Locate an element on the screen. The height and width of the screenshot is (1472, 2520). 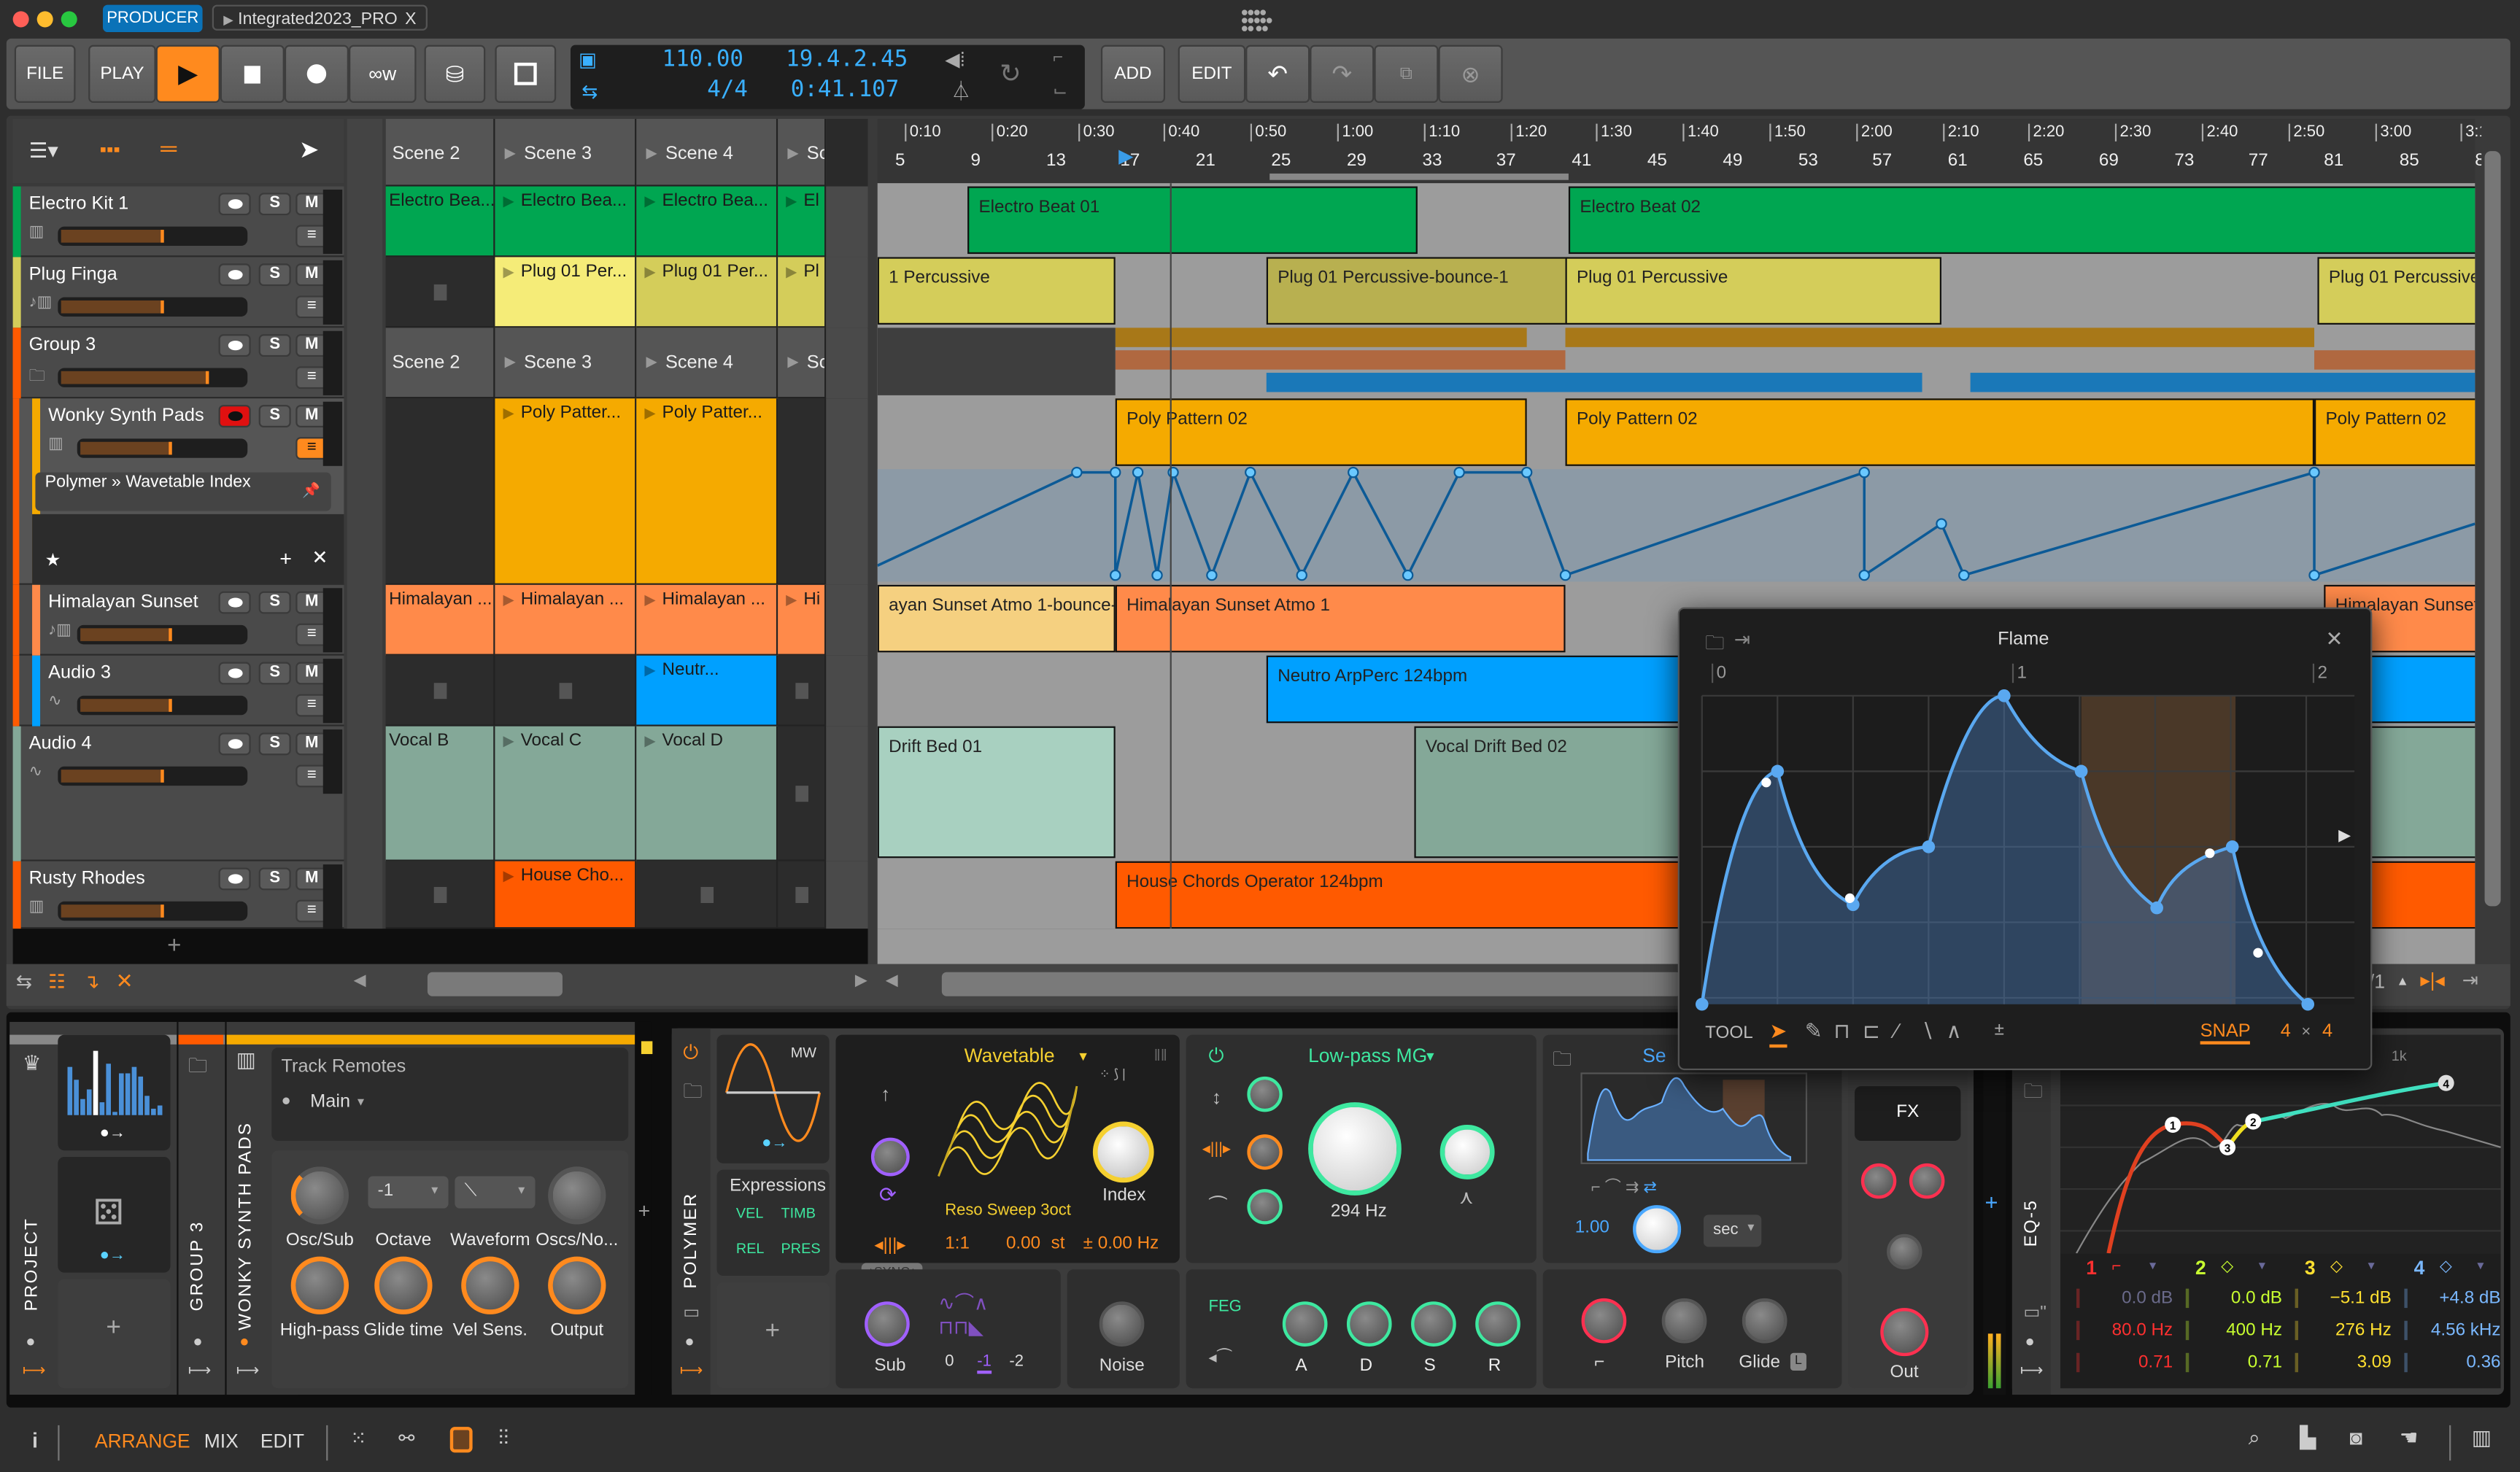
solo-button: S is located at coordinates (274, 602).